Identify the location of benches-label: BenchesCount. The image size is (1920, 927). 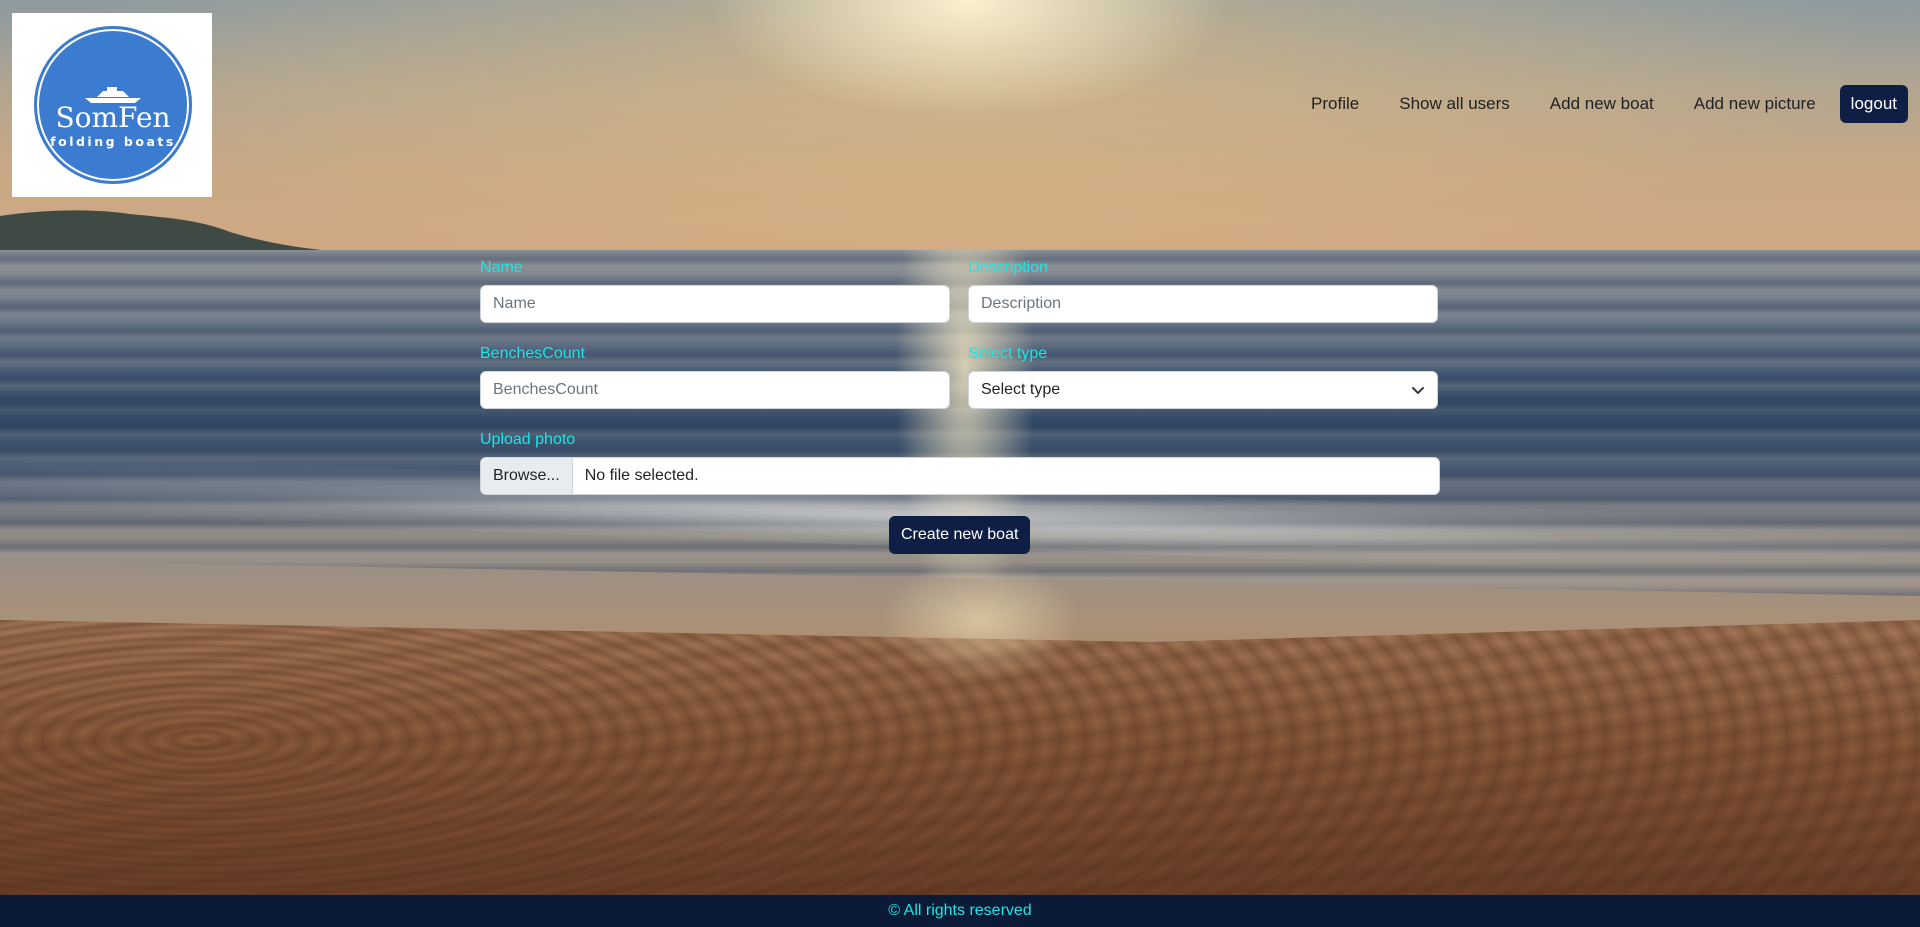
(532, 353).